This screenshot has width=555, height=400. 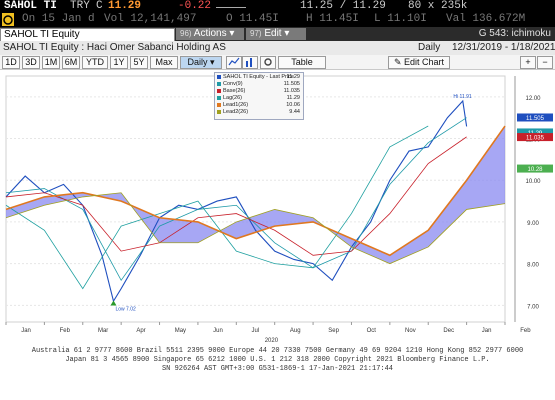 What do you see at coordinates (333, 331) in the screenshot?
I see `x-tick-label: Sep` at bounding box center [333, 331].